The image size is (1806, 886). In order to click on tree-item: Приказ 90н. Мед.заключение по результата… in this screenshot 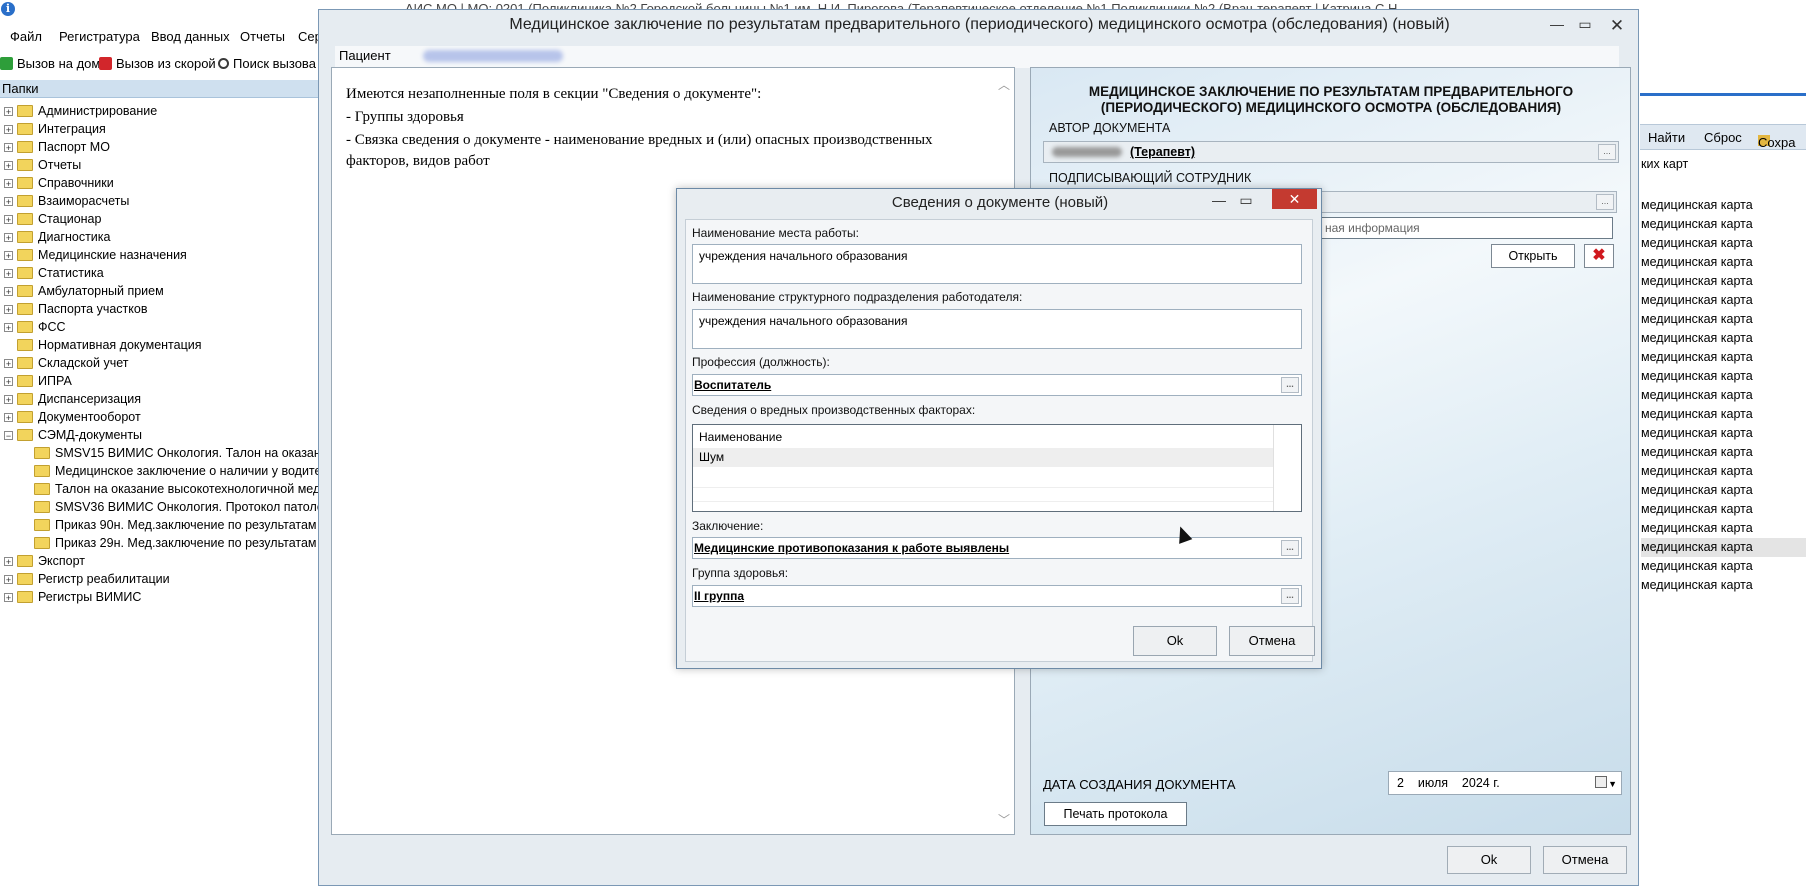, I will do `click(176, 525)`.